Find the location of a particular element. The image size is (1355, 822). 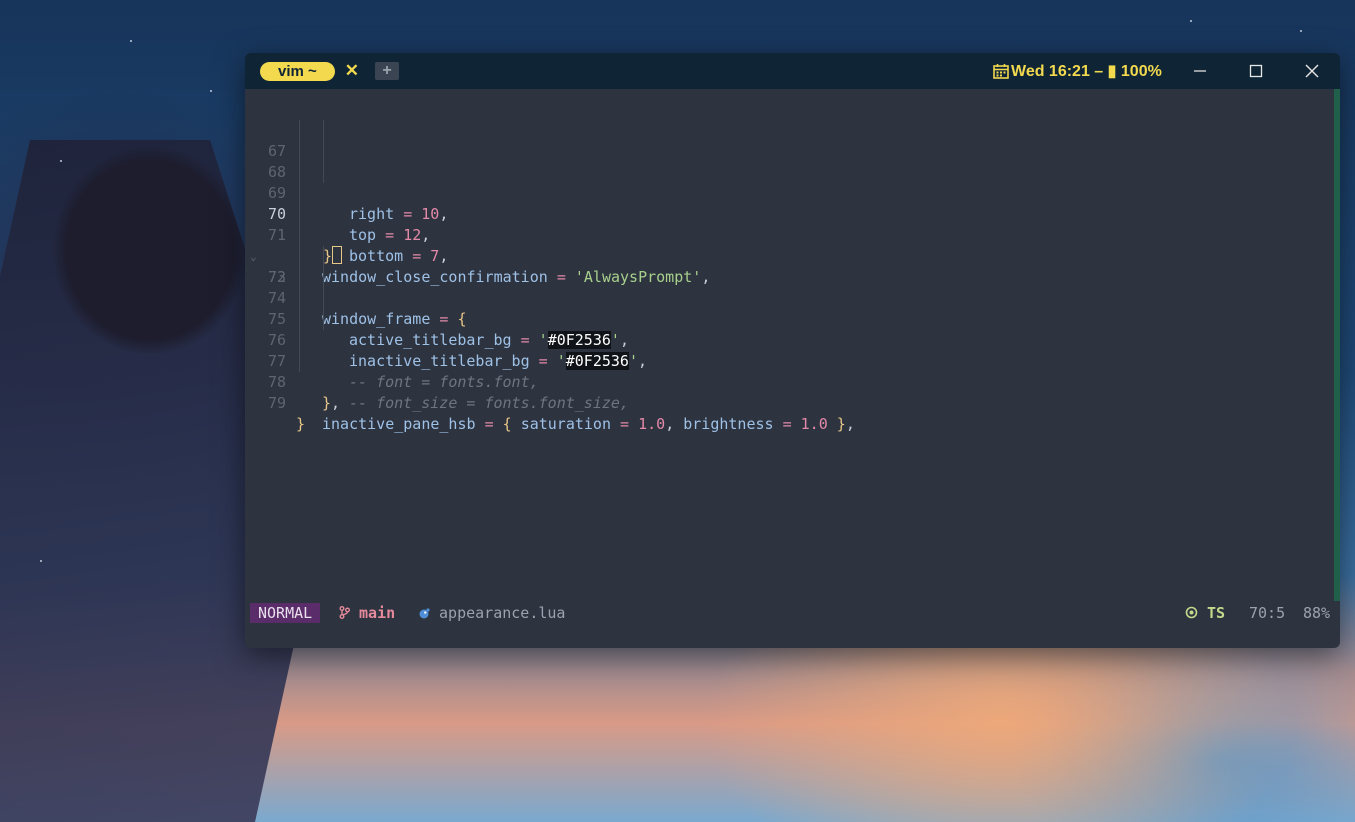

clock-battery-text: Wed 16:21 – ▮ 100% is located at coordinates (1086, 71).